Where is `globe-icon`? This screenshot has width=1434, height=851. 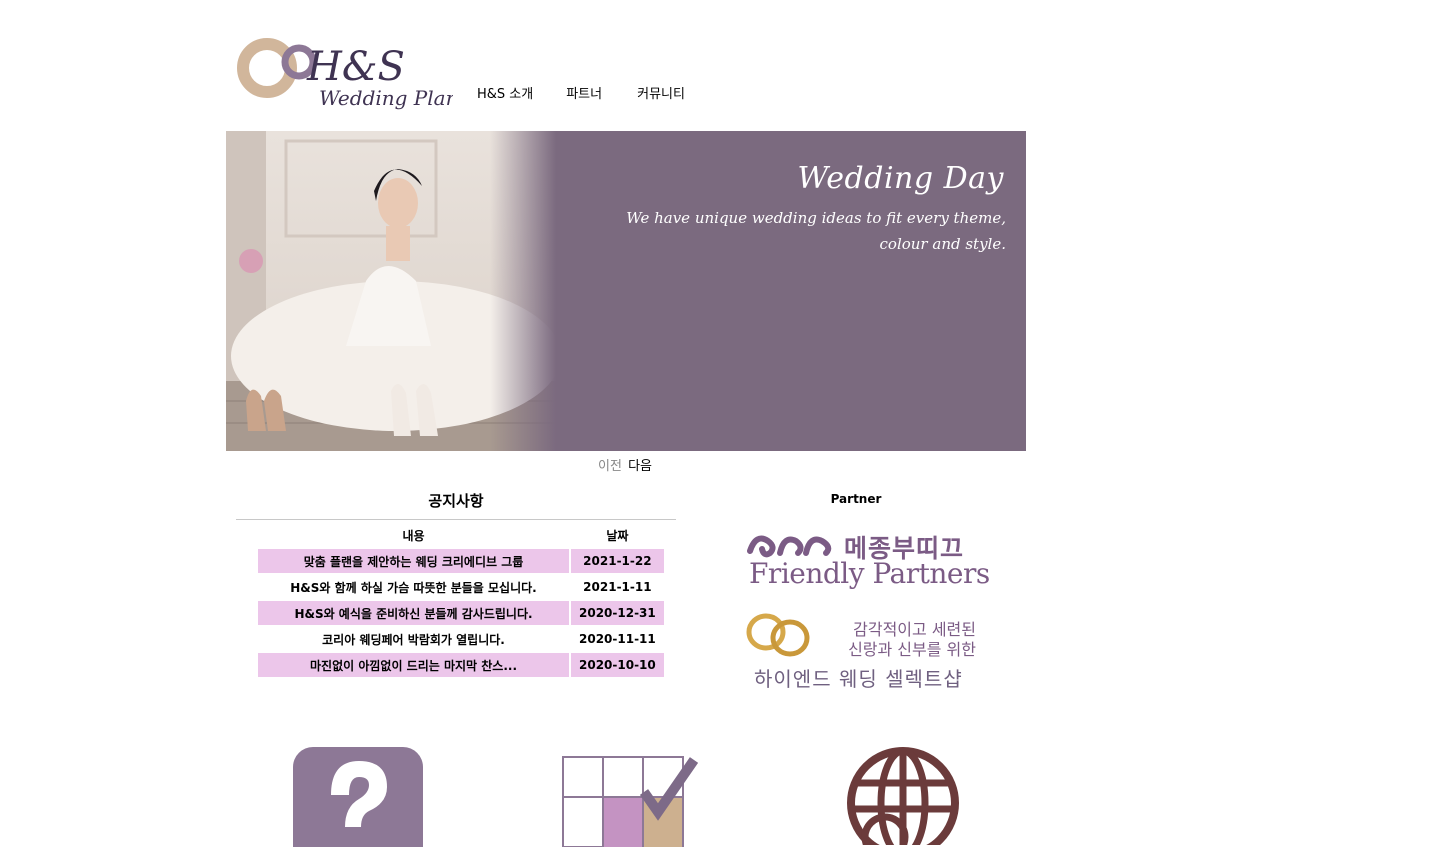
globe-icon is located at coordinates (903, 798).